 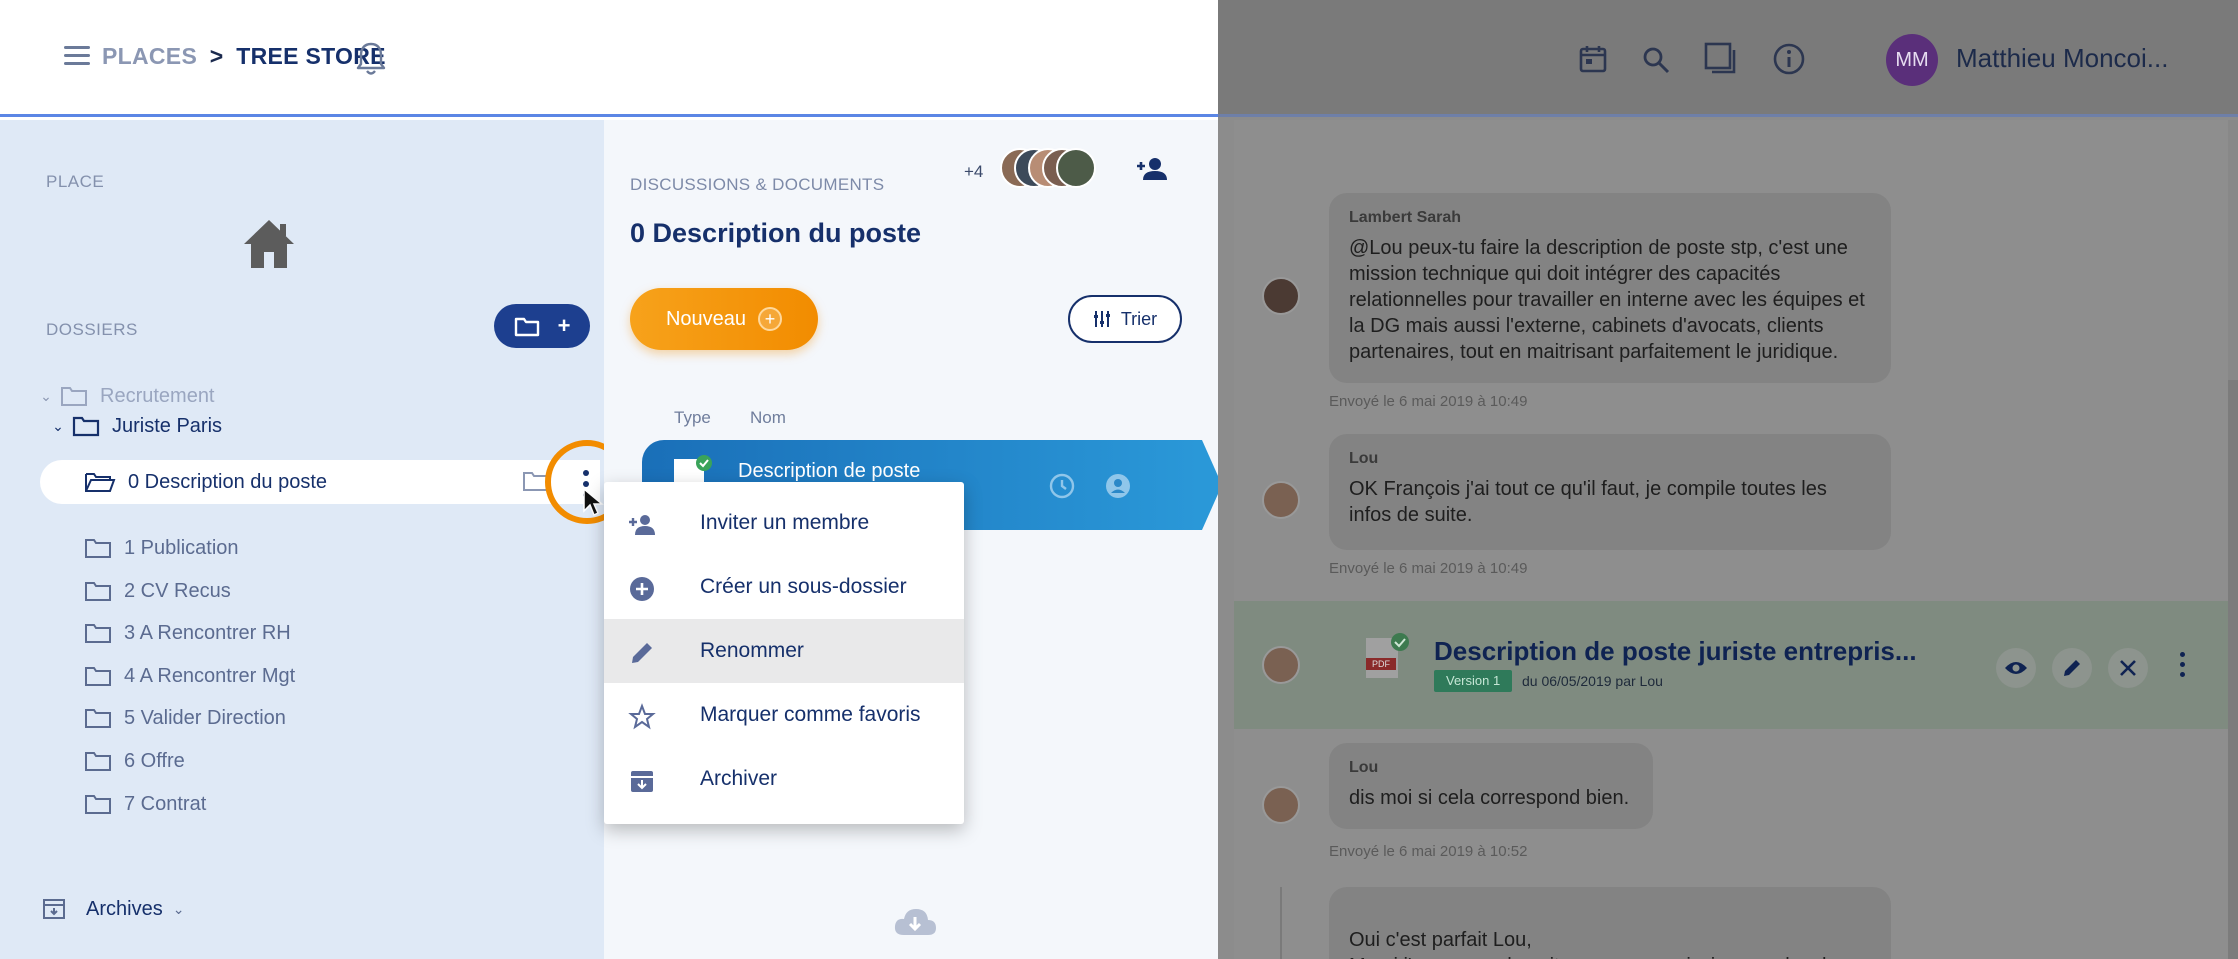 I want to click on tree-item-label: 4 A Rencontrer Mgt, so click(x=210, y=675).